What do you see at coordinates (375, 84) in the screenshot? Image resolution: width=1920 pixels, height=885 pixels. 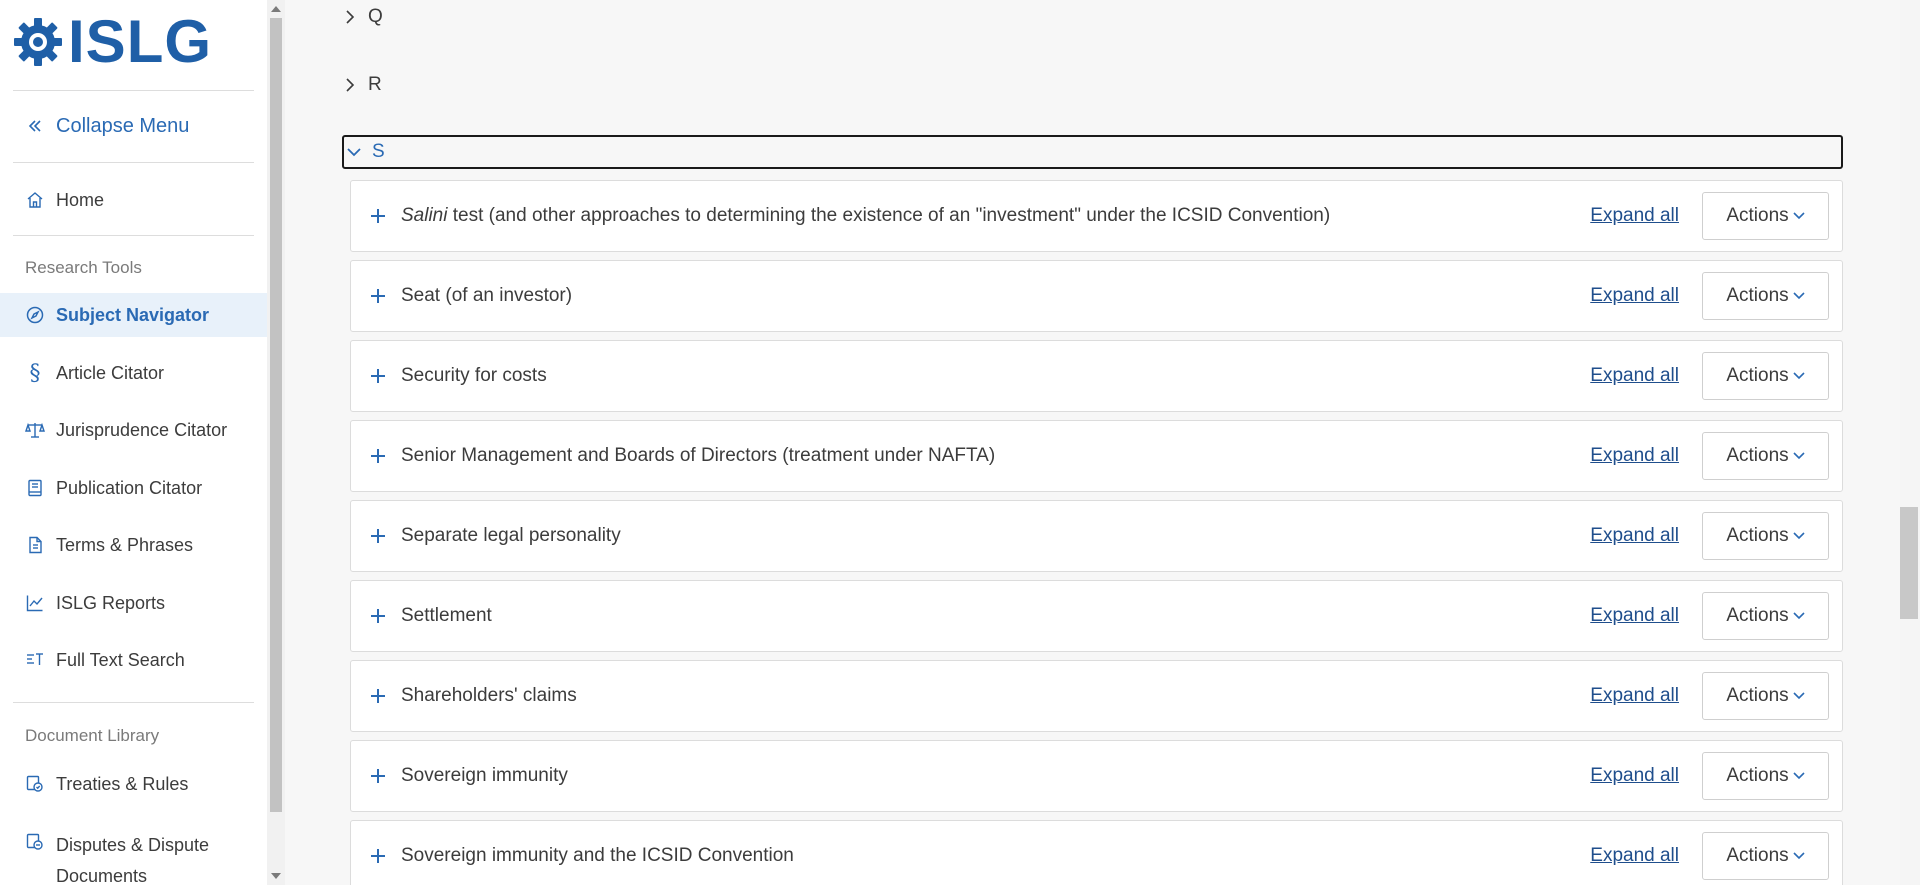 I see `letter-label: R` at bounding box center [375, 84].